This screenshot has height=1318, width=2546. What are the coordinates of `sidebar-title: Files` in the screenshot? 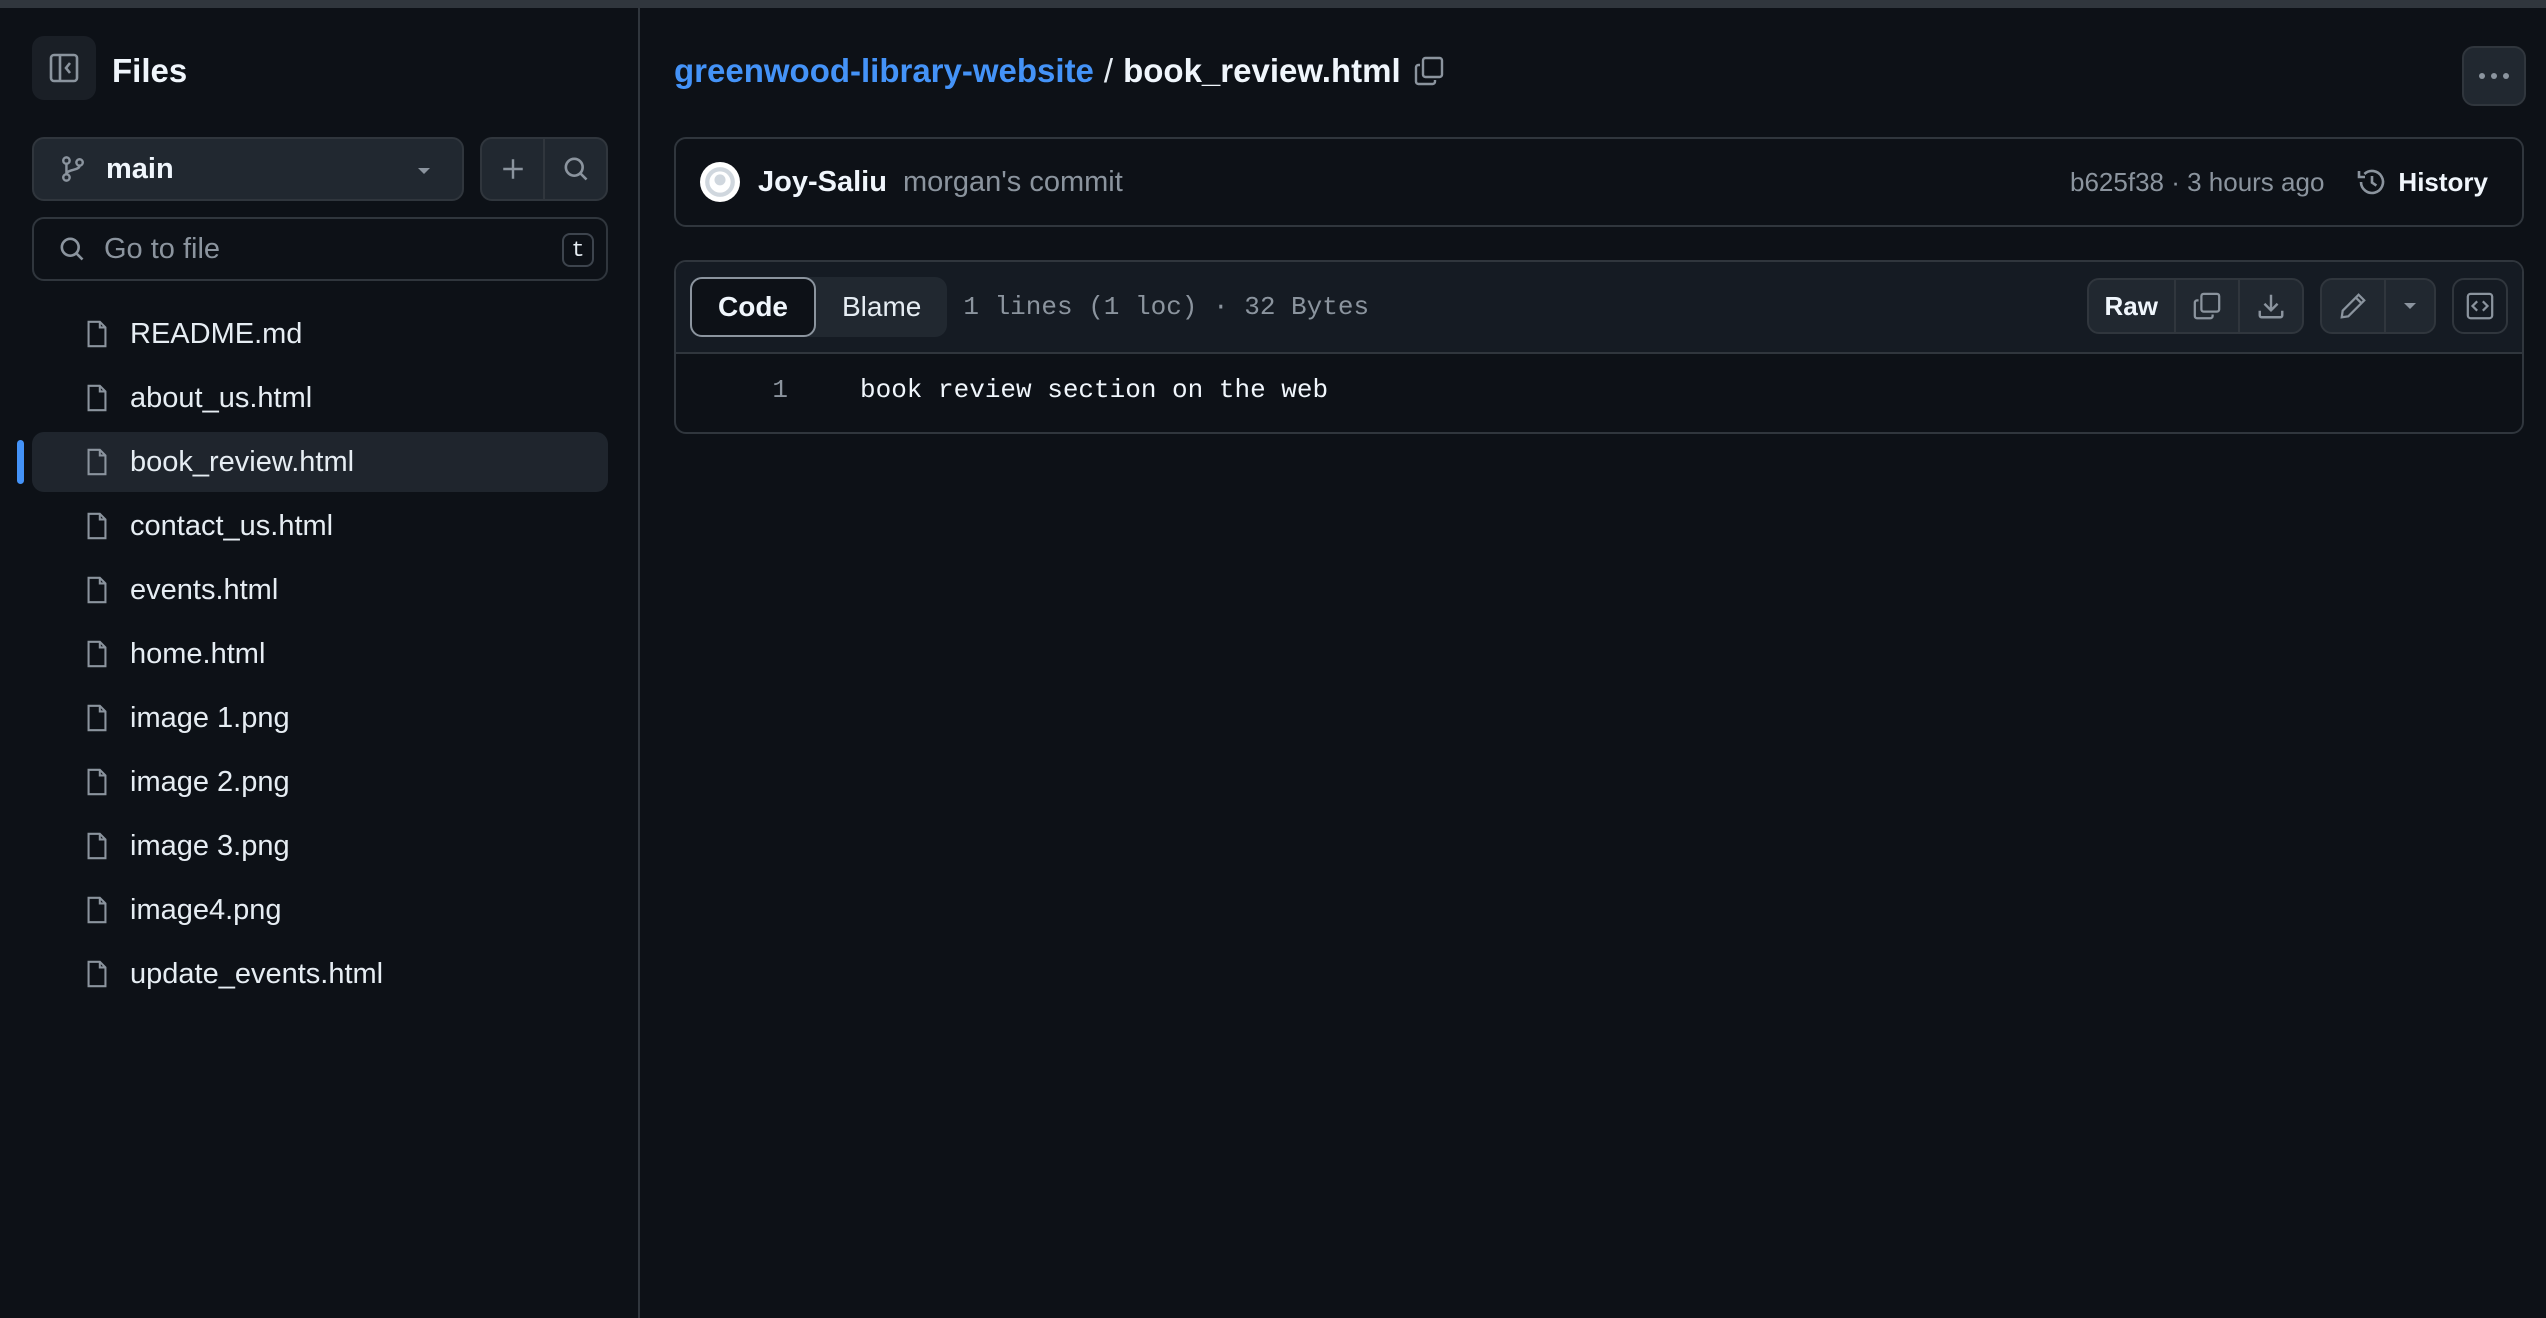 It's located at (150, 70).